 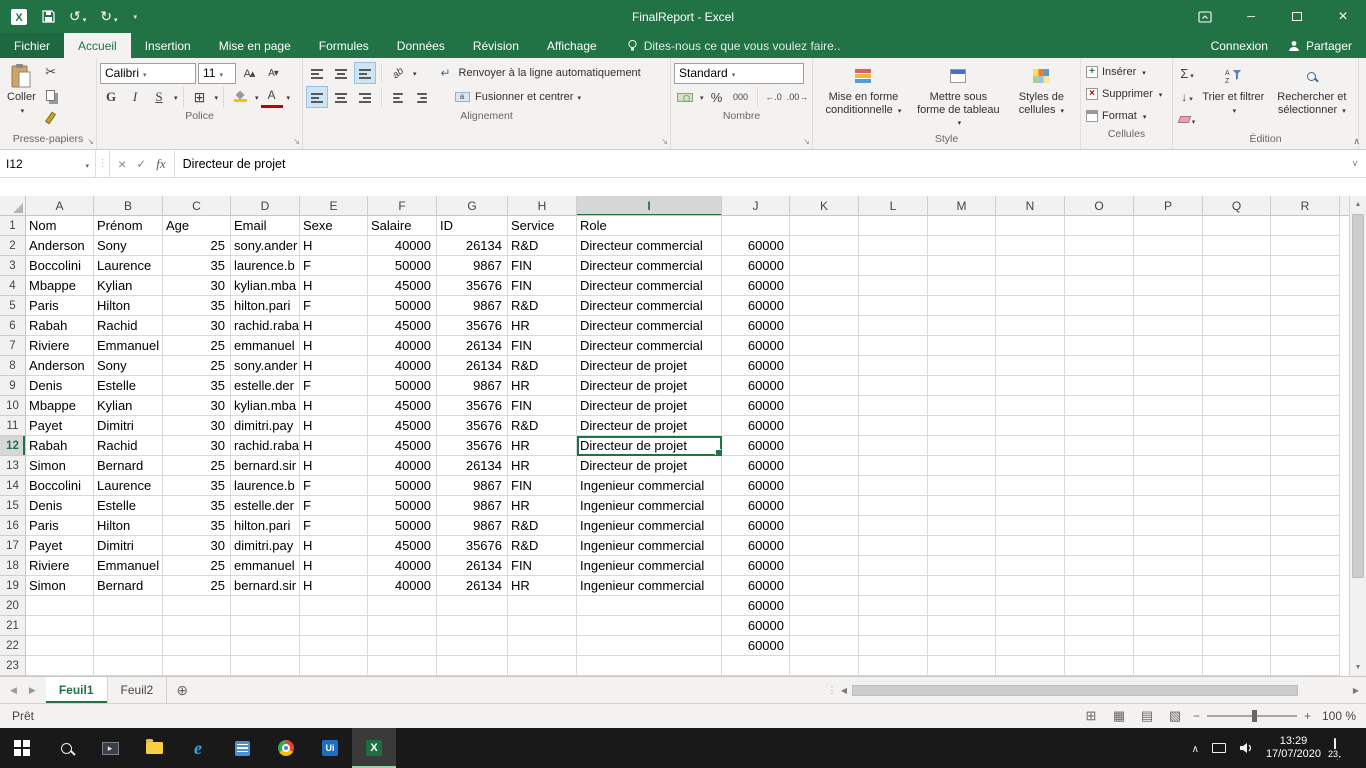 I want to click on cell-Q18, so click(x=1237, y=566).